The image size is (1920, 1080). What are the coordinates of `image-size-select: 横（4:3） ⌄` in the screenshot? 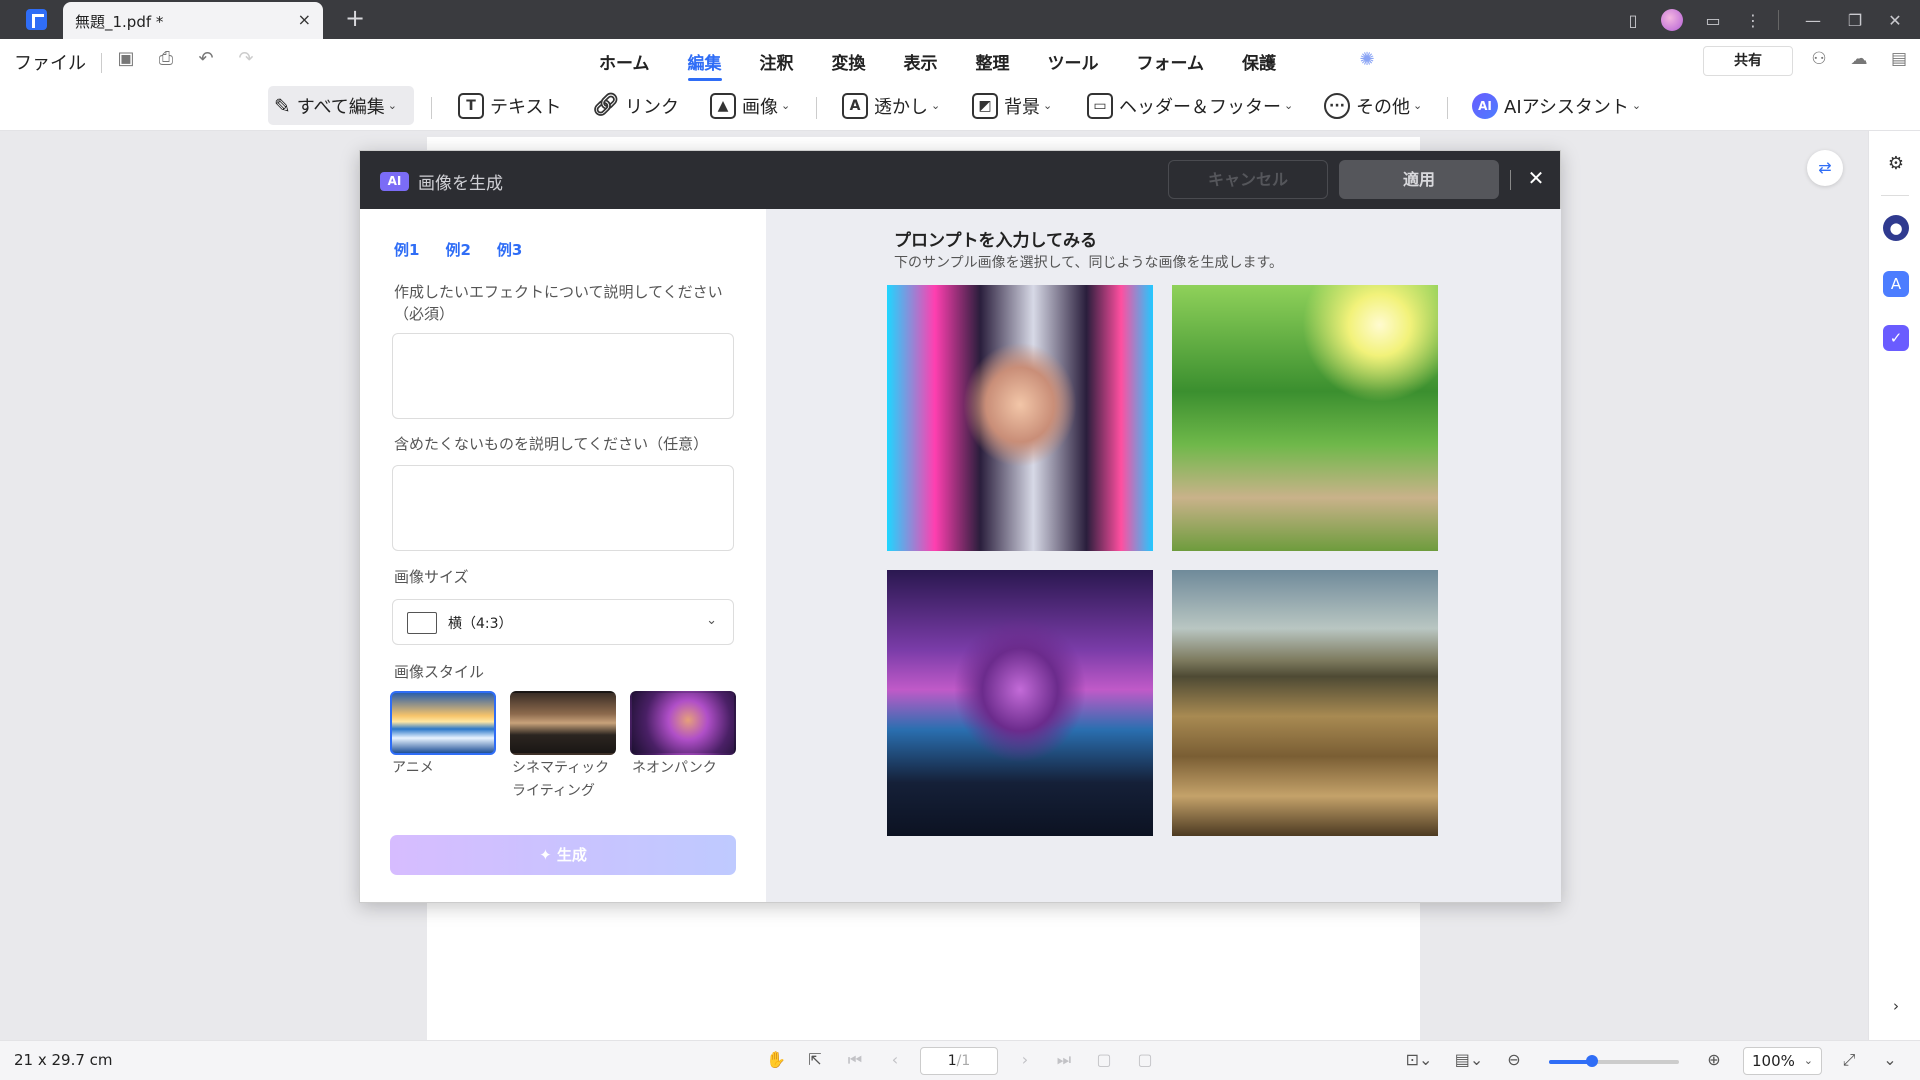 It's located at (563, 622).